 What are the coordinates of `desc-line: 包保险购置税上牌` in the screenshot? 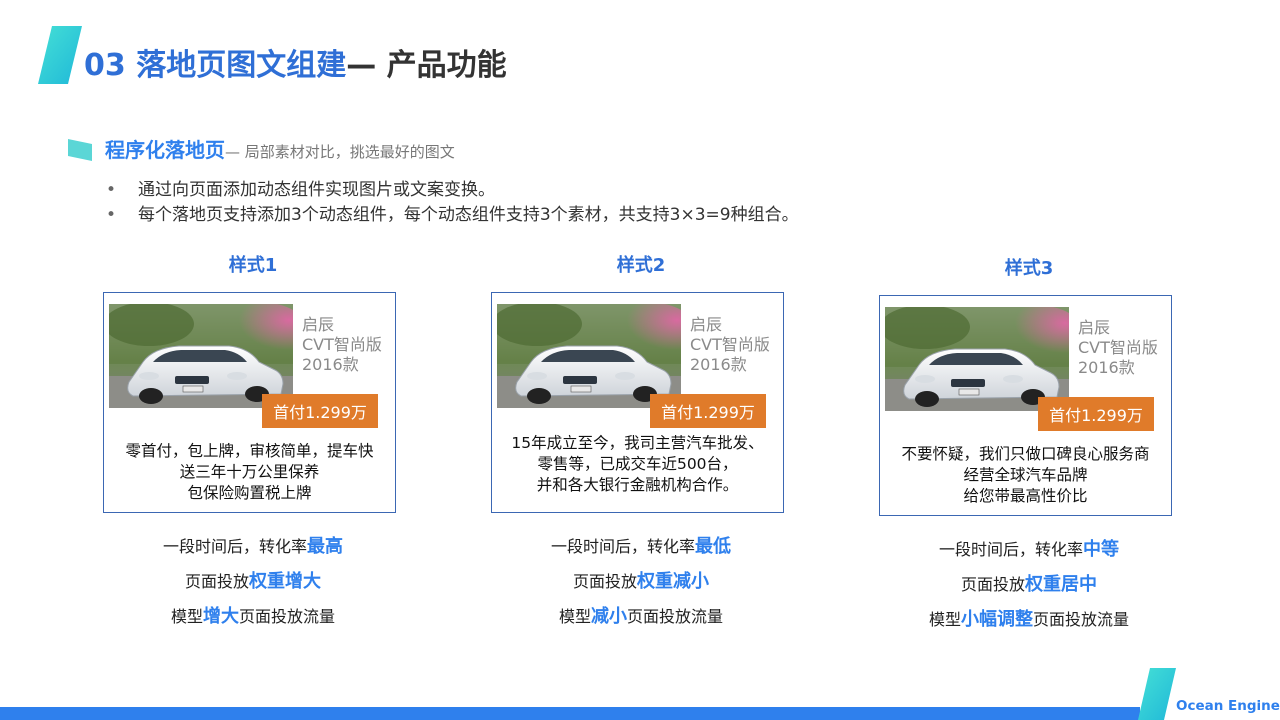 It's located at (249, 493).